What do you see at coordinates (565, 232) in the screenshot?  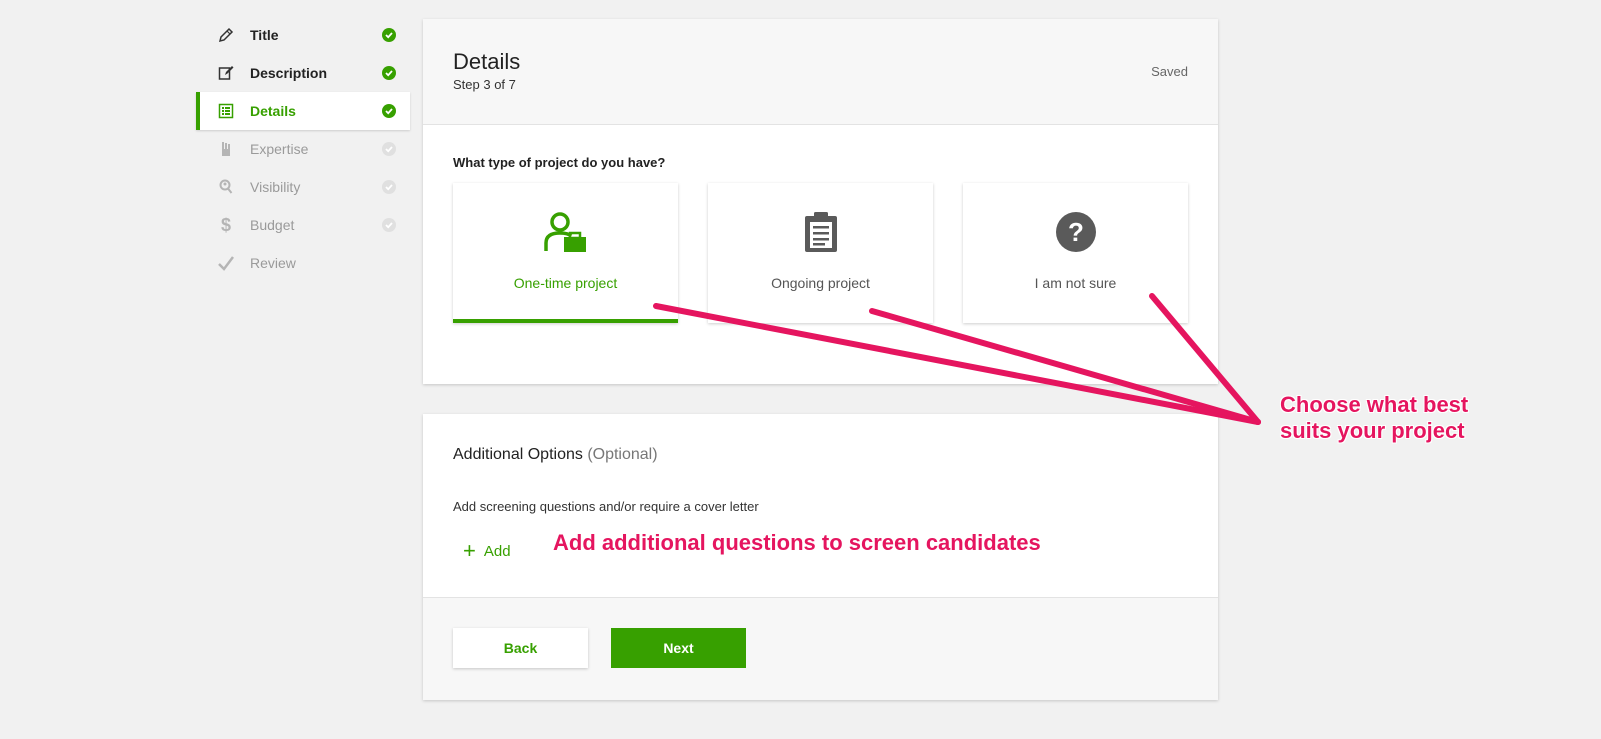 I see `person-briefcase-icon` at bounding box center [565, 232].